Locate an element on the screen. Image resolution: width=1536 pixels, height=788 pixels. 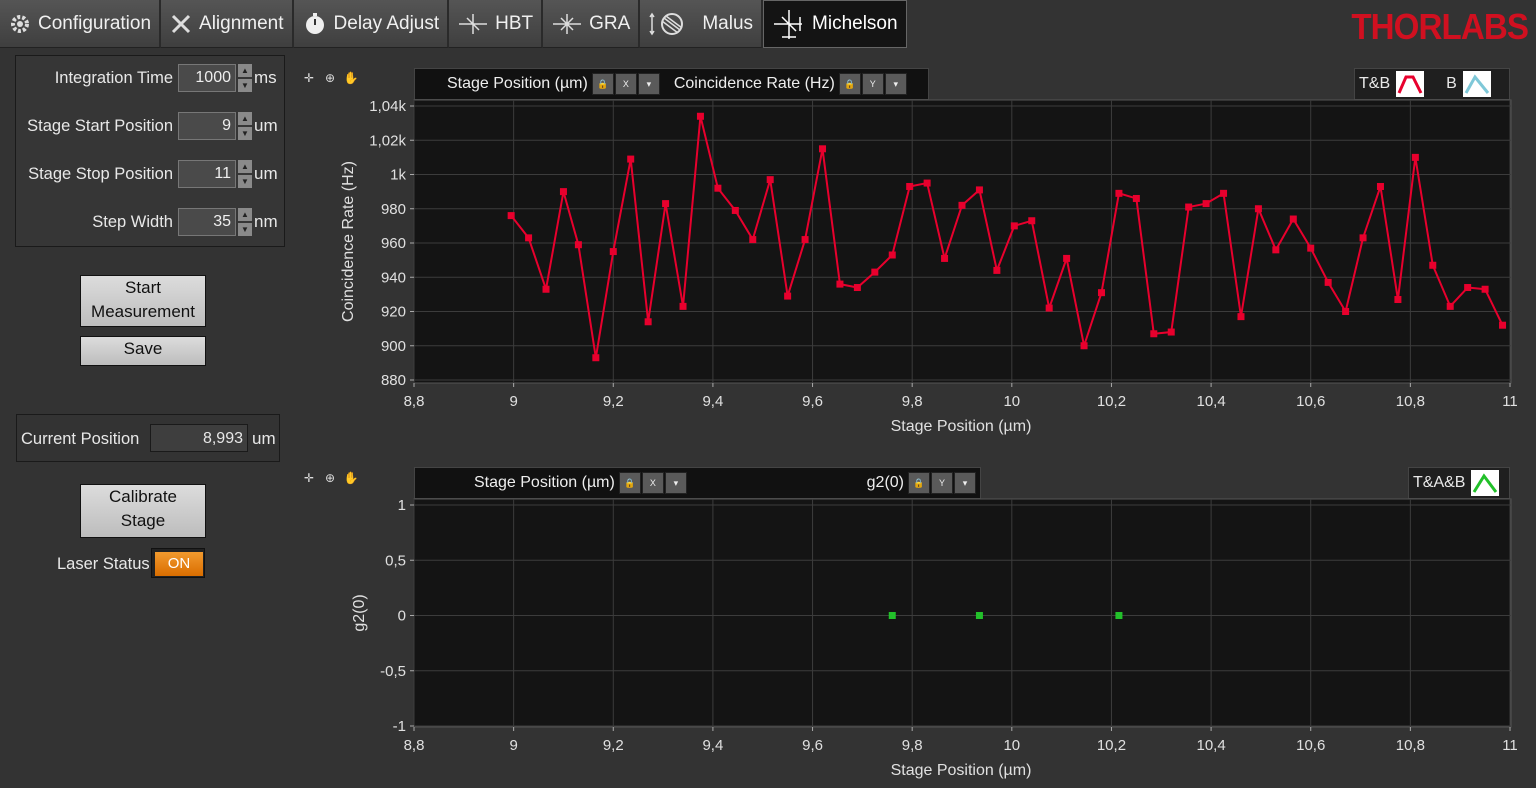
stage-stop-spinner: ▲ ▼ is located at coordinates (245, 174).